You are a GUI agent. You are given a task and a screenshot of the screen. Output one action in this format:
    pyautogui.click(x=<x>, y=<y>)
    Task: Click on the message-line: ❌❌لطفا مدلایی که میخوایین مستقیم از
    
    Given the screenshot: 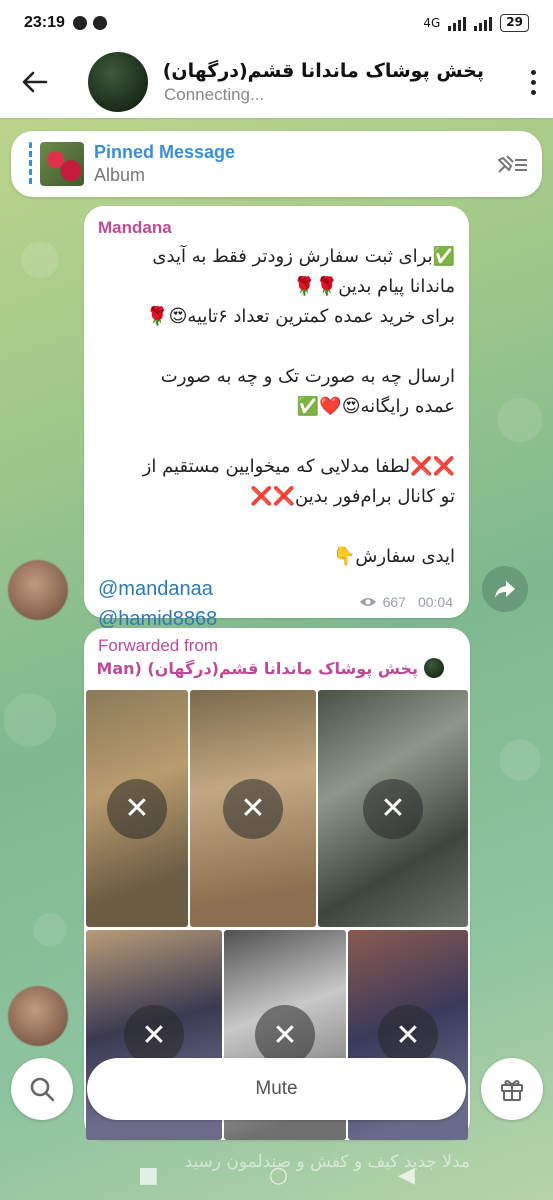 What is the action you would take?
    pyautogui.click(x=298, y=466)
    